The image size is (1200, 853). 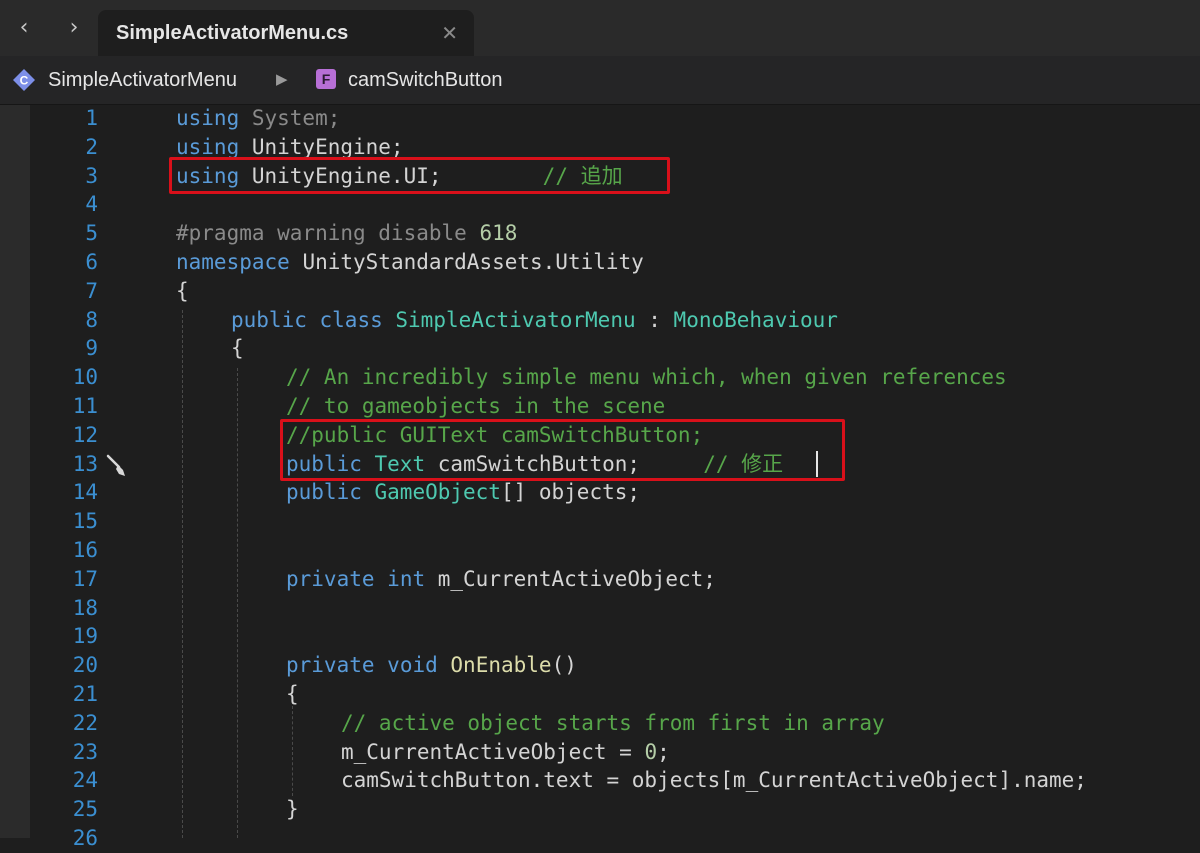 I want to click on code-line: 16, so click(x=600, y=550).